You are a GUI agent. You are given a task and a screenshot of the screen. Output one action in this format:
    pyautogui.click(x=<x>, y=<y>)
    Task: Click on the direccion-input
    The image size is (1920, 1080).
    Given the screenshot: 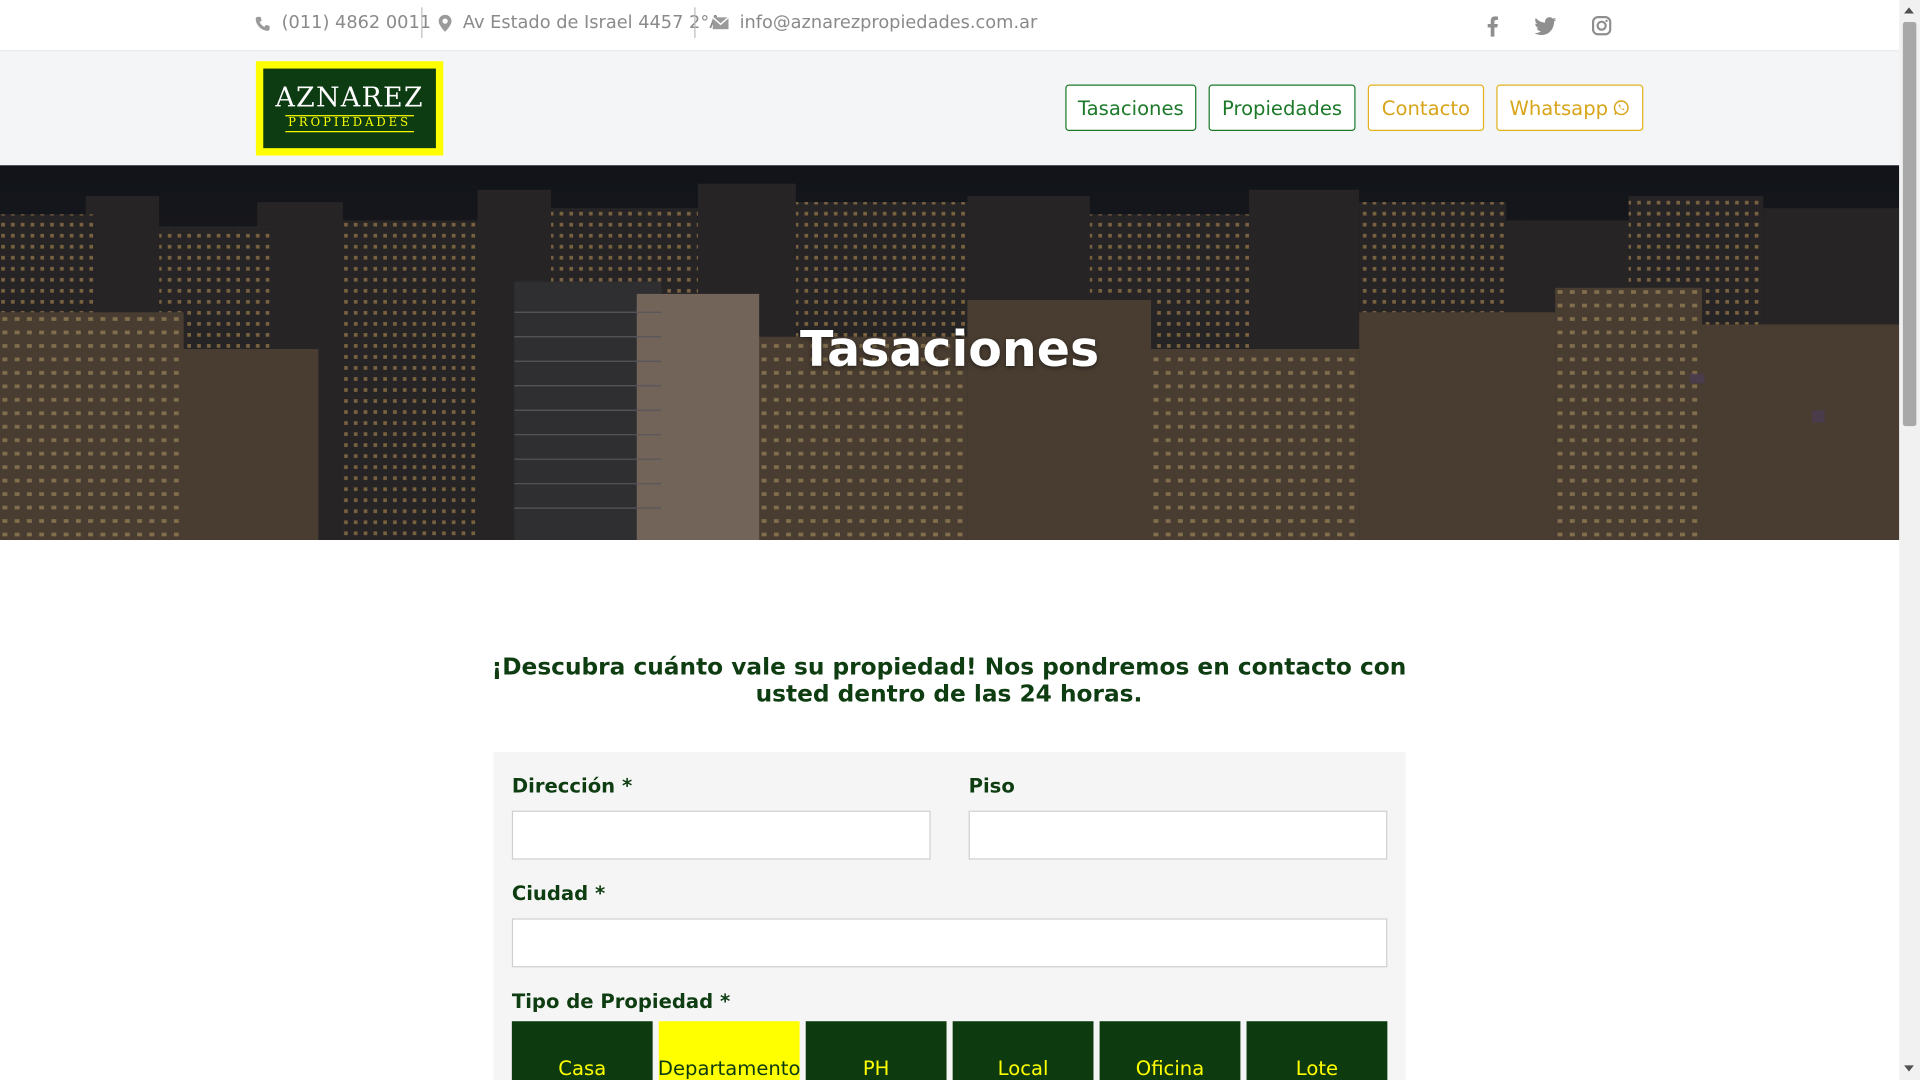 What is the action you would take?
    pyautogui.click(x=721, y=835)
    